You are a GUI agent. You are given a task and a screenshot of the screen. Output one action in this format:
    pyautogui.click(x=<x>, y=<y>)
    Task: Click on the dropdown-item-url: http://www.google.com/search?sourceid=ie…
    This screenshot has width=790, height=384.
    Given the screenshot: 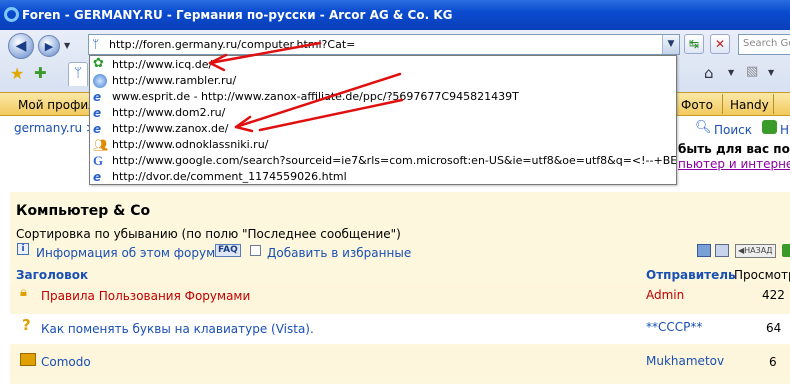 What is the action you would take?
    pyautogui.click(x=394, y=160)
    